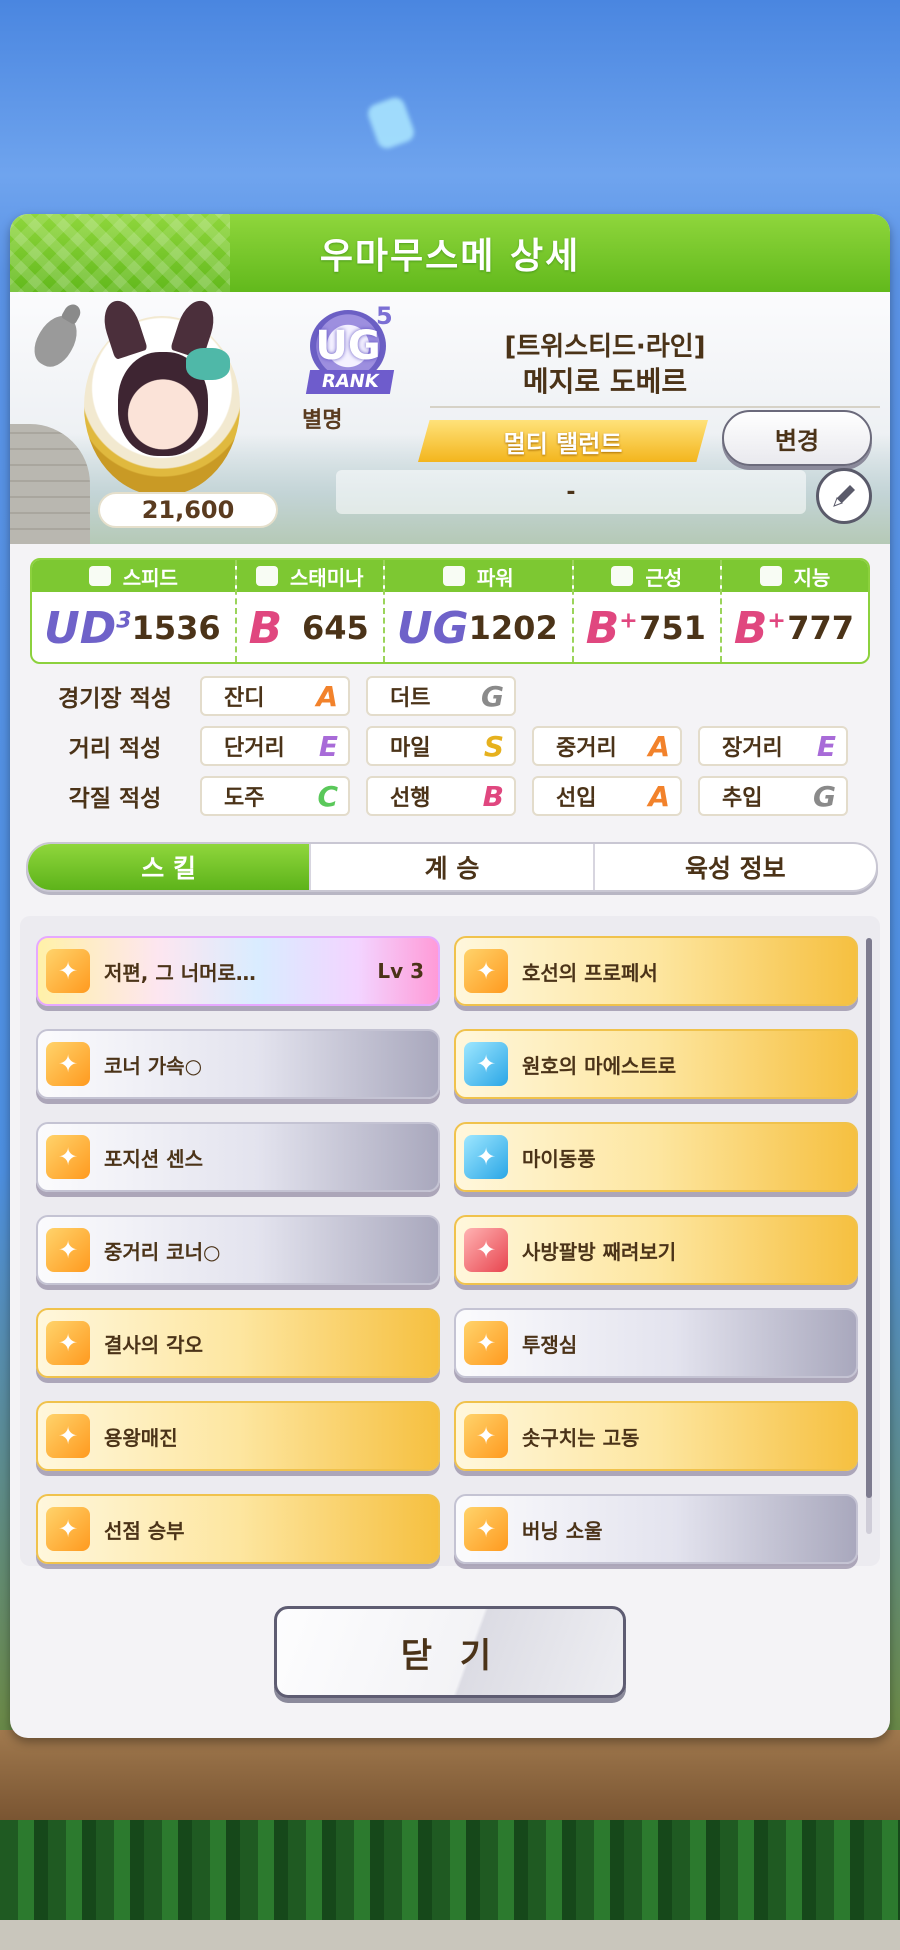 The width and height of the screenshot is (900, 1950). What do you see at coordinates (571, 492) in the screenshot?
I see `nickname-field: -` at bounding box center [571, 492].